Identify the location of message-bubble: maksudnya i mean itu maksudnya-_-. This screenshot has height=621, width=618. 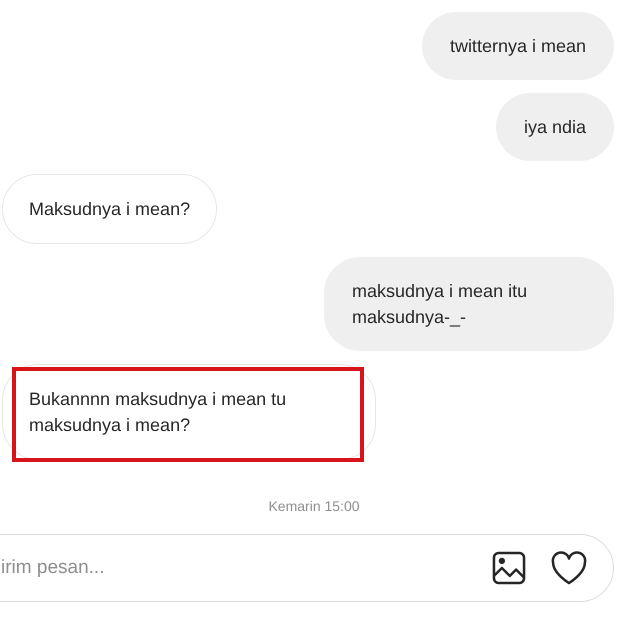
(469, 304).